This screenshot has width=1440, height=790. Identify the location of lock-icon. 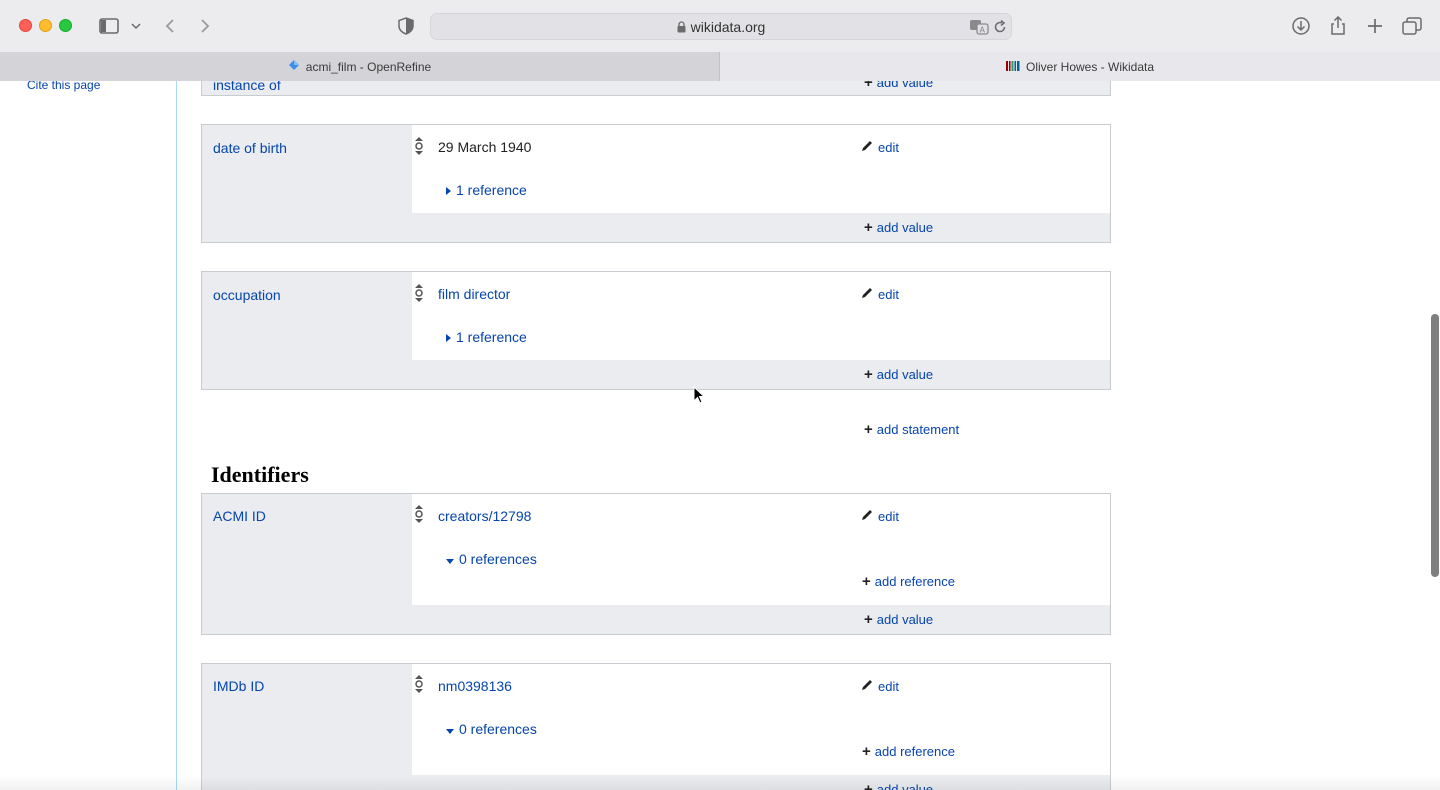
(681, 28).